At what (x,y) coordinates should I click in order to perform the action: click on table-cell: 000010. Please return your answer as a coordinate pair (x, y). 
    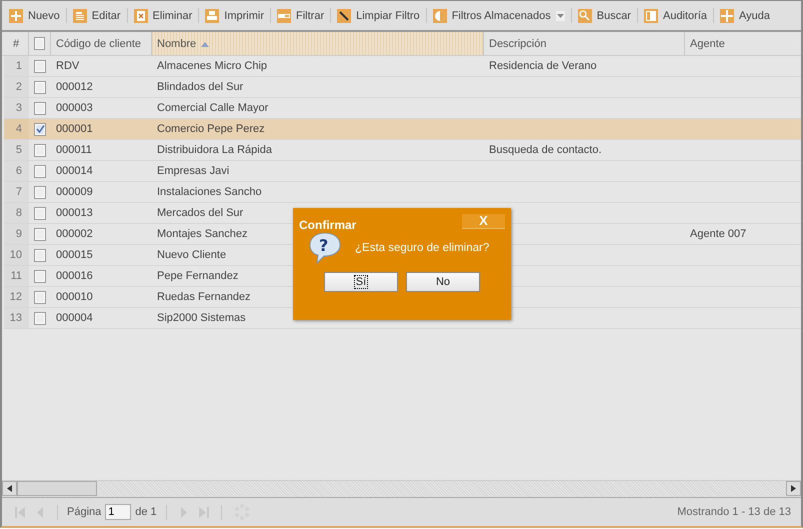
    Looking at the image, I should click on (74, 297).